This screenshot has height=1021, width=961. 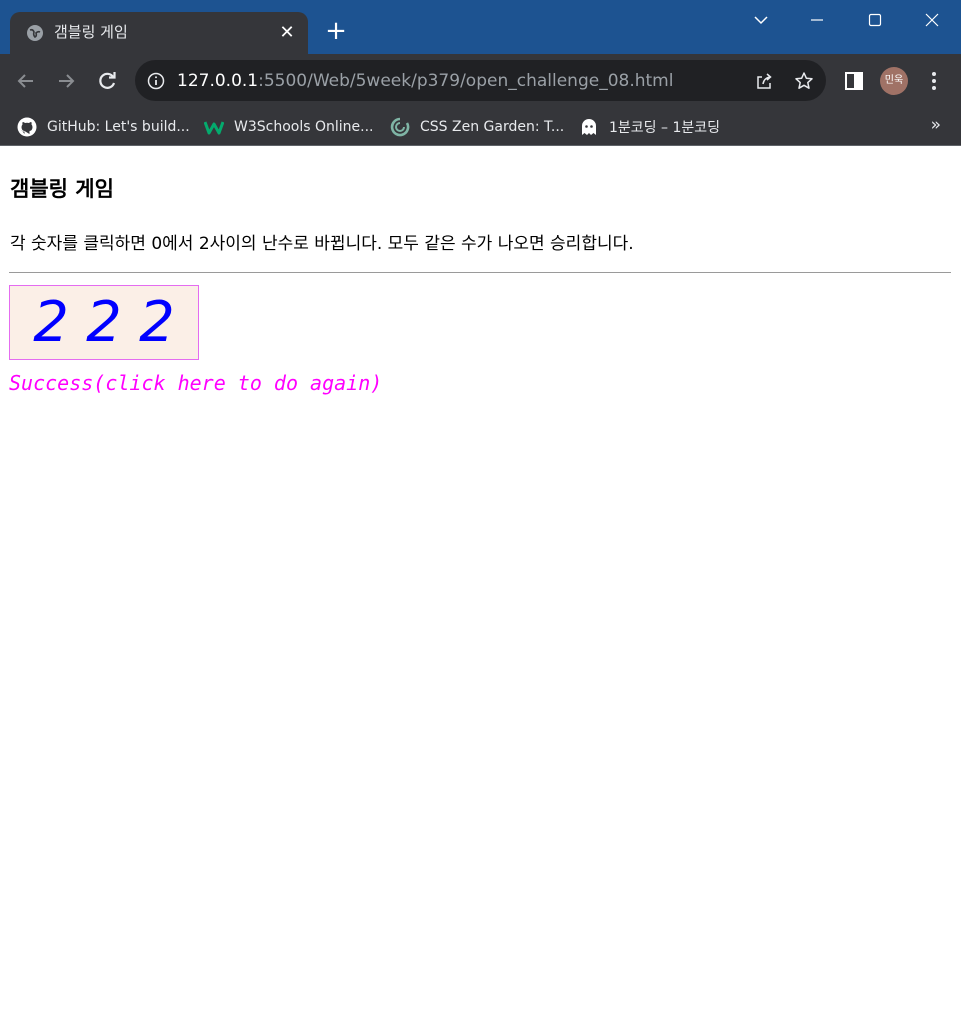 What do you see at coordinates (817, 20) in the screenshot?
I see `minimize-icon` at bounding box center [817, 20].